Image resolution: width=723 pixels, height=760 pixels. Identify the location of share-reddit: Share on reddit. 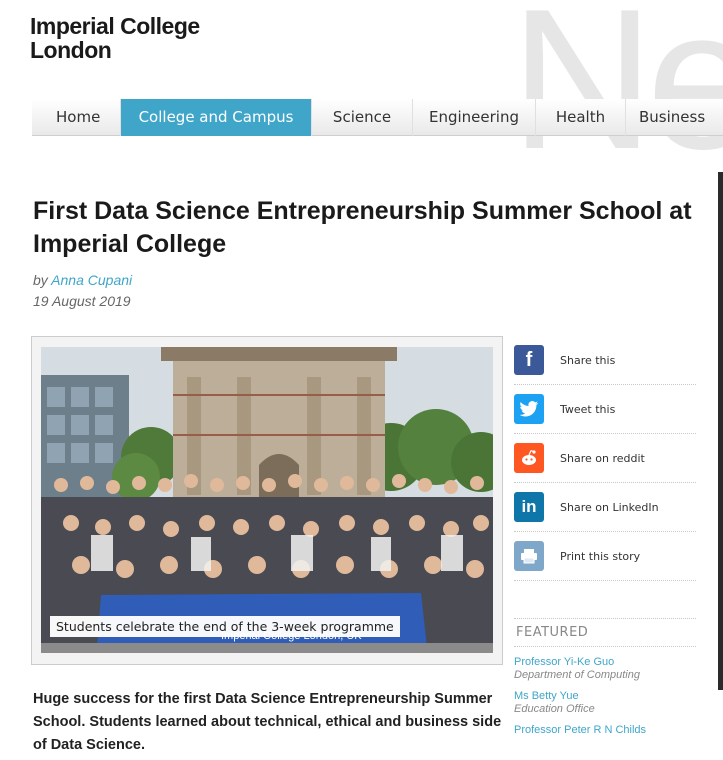
(605, 458).